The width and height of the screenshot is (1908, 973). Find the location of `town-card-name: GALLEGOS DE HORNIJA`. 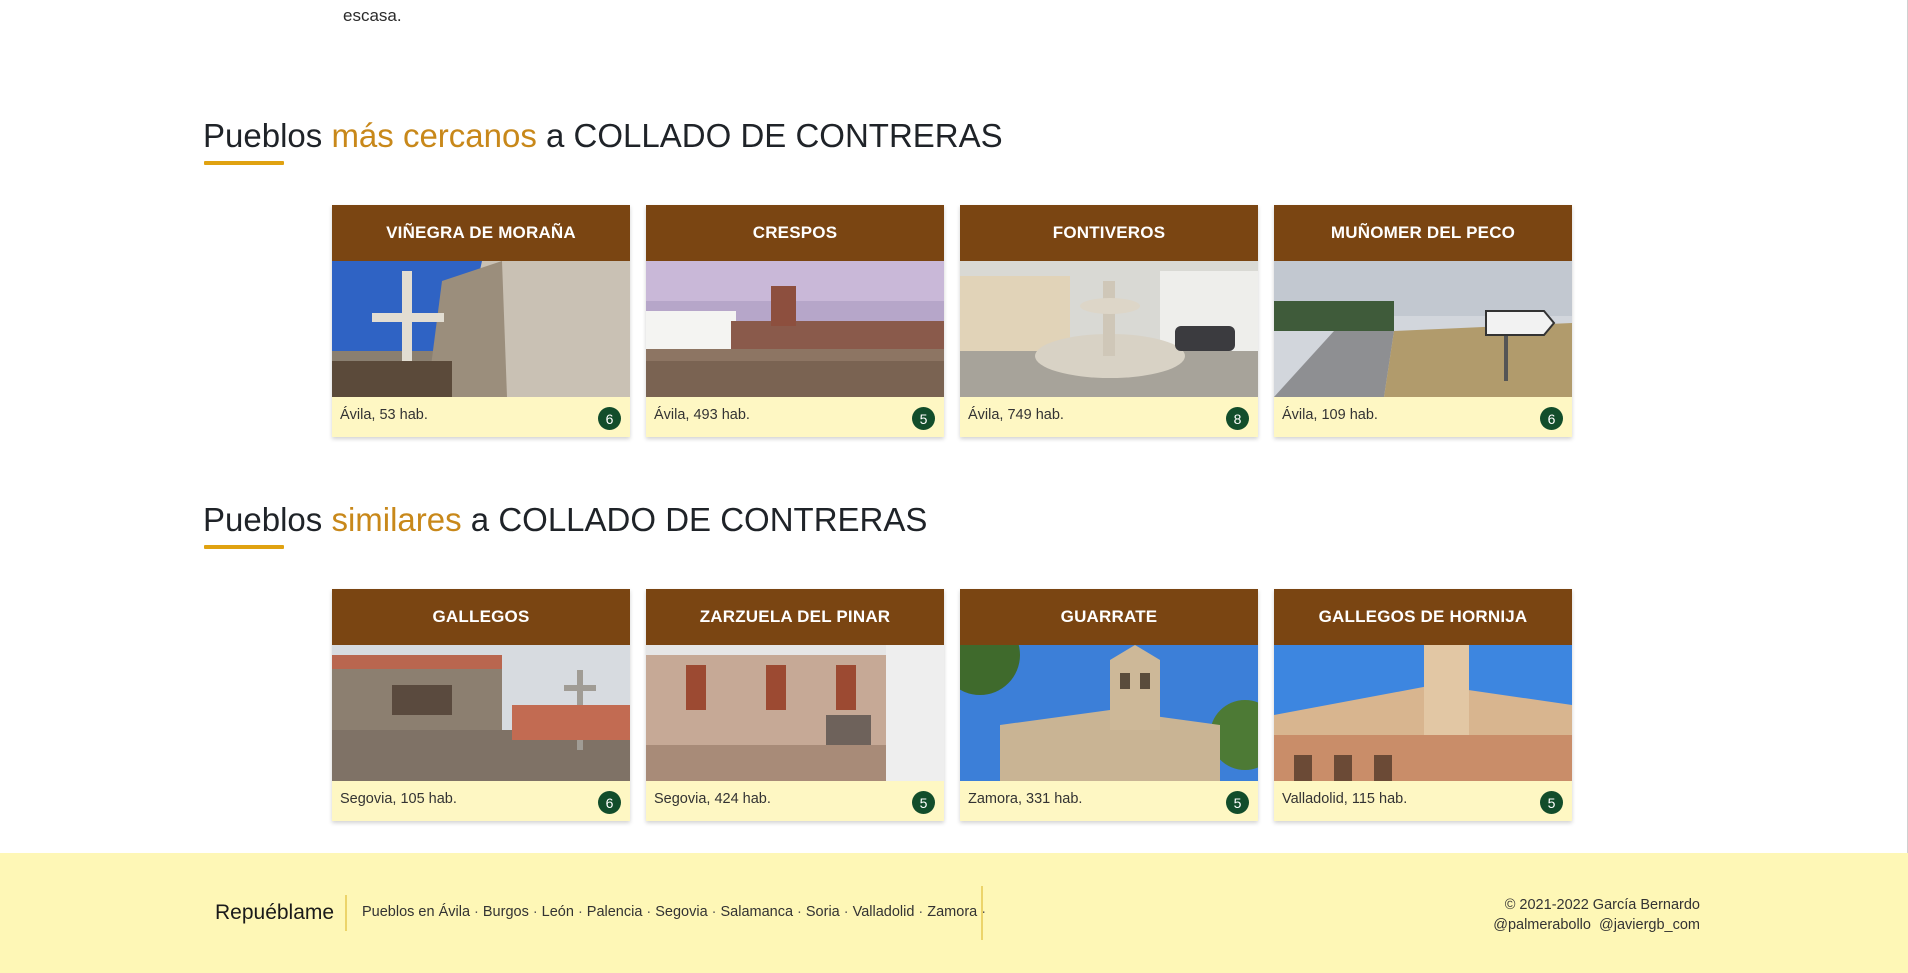

town-card-name: GALLEGOS DE HORNIJA is located at coordinates (1423, 617).